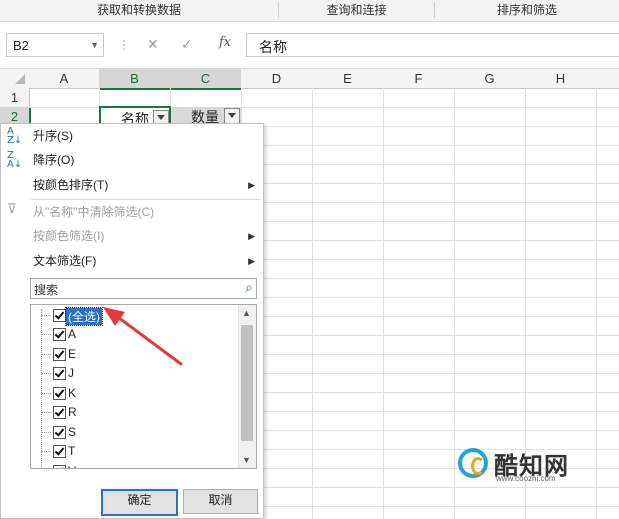 The width and height of the screenshot is (619, 519). What do you see at coordinates (72, 451) in the screenshot?
I see `list-item-label: T` at bounding box center [72, 451].